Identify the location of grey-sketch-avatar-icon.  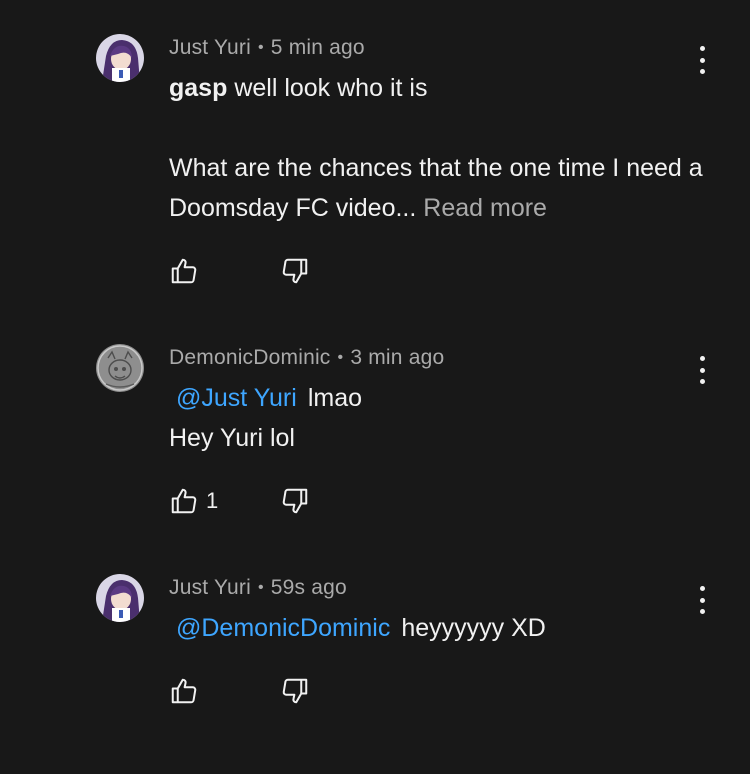
(120, 368).